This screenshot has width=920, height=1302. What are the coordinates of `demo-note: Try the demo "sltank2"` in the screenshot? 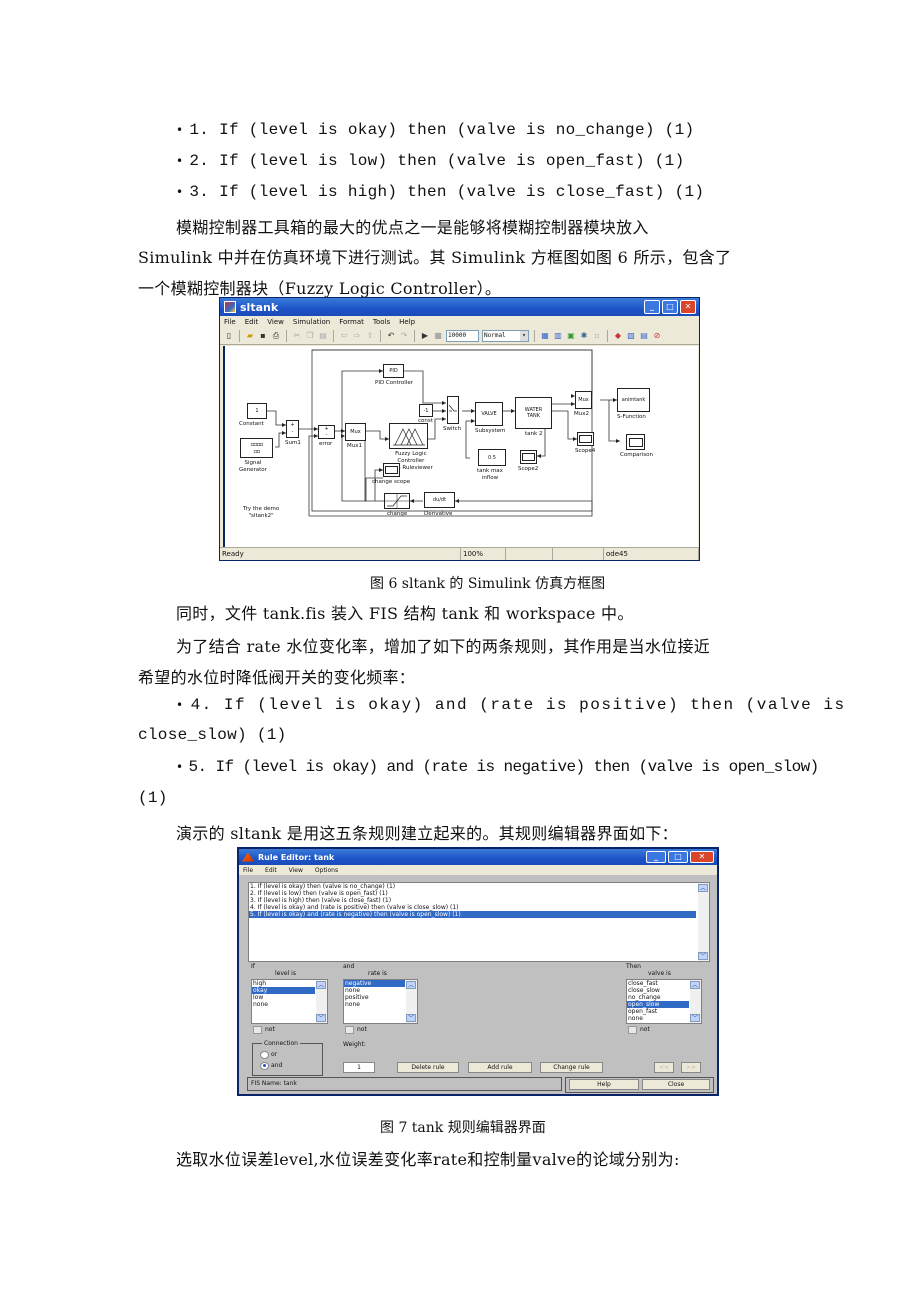 It's located at (261, 513).